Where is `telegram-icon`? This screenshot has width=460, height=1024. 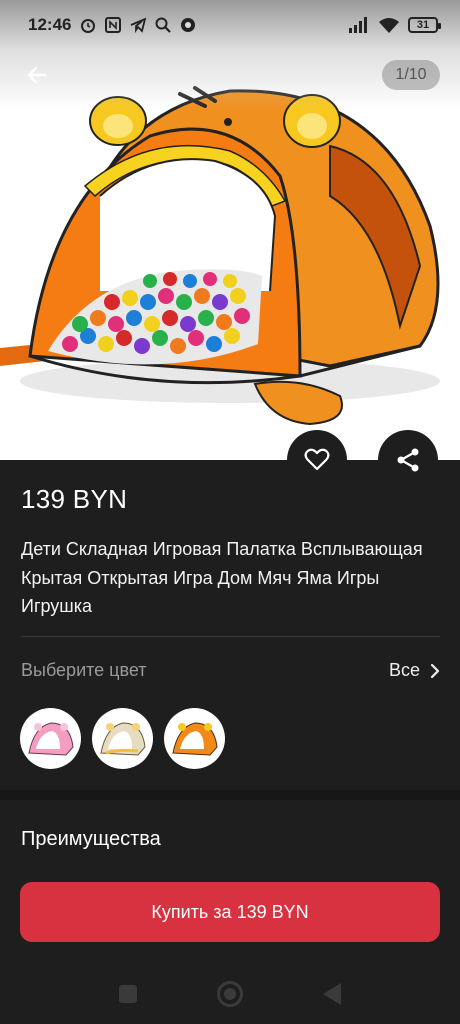
telegram-icon is located at coordinates (139, 25).